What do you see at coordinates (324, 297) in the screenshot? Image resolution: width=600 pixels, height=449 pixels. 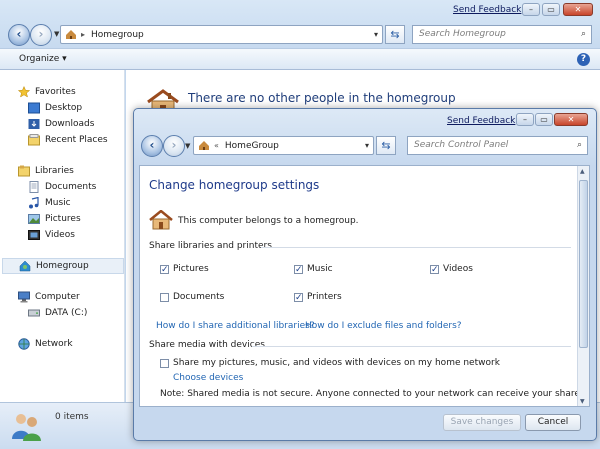 I see `printers-label: Printers` at bounding box center [324, 297].